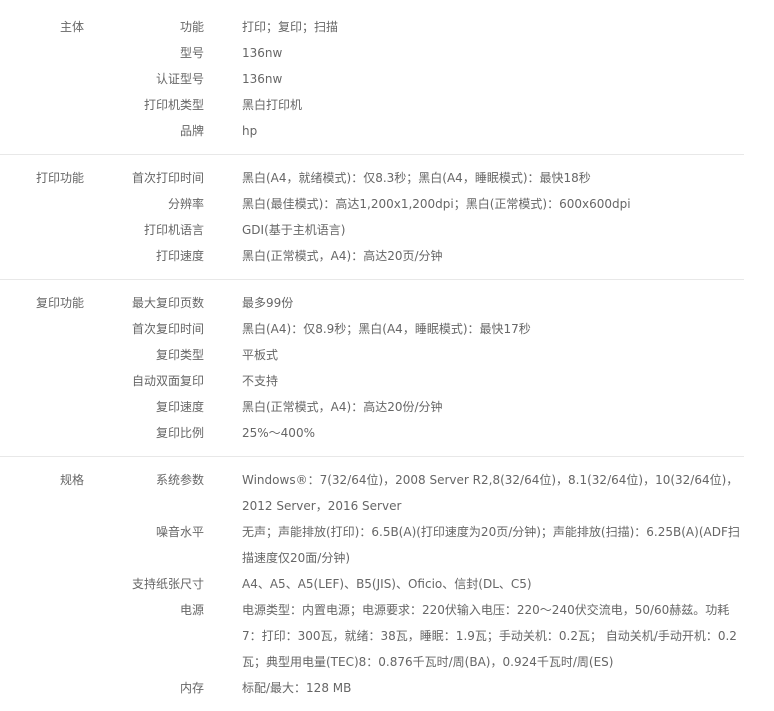 The width and height of the screenshot is (774, 711). I want to click on spec-row: 功能 打印；复印；扫描, so click(414, 27).